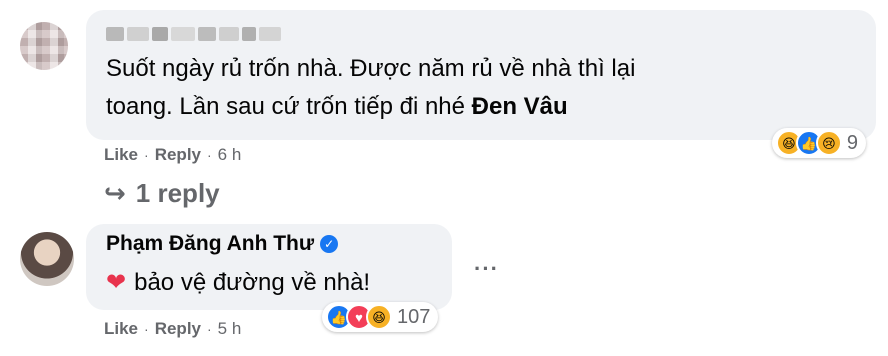 This screenshot has width=888, height=356. What do you see at coordinates (520, 106) in the screenshot?
I see `mention-link: Đen Vâu` at bounding box center [520, 106].